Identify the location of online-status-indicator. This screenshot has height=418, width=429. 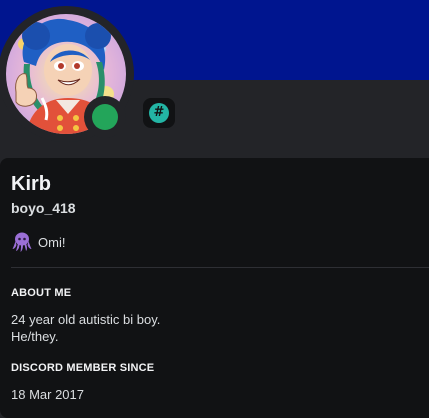
(105, 117).